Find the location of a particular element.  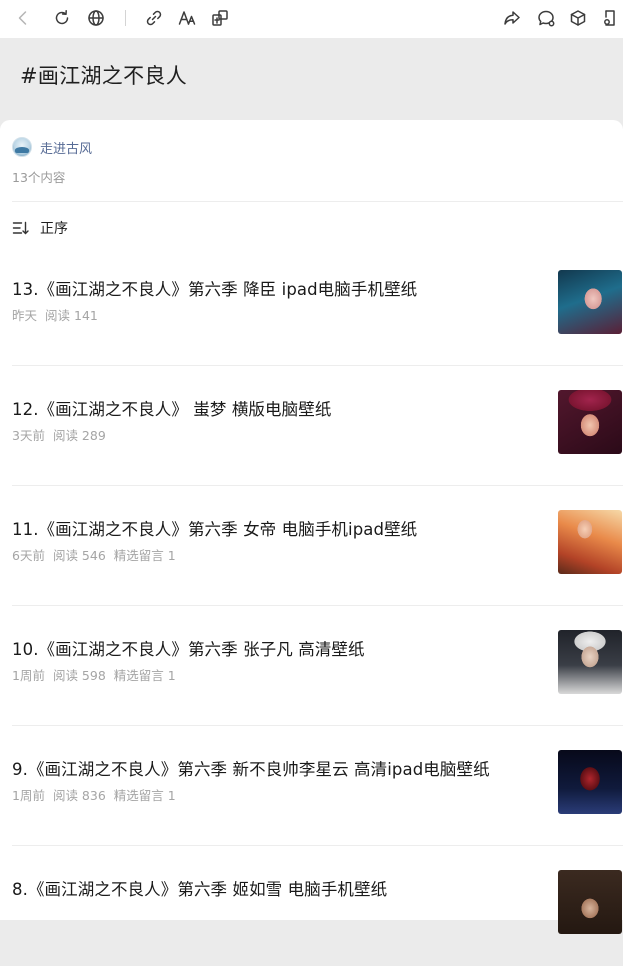

globe-icon is located at coordinates (96, 18).